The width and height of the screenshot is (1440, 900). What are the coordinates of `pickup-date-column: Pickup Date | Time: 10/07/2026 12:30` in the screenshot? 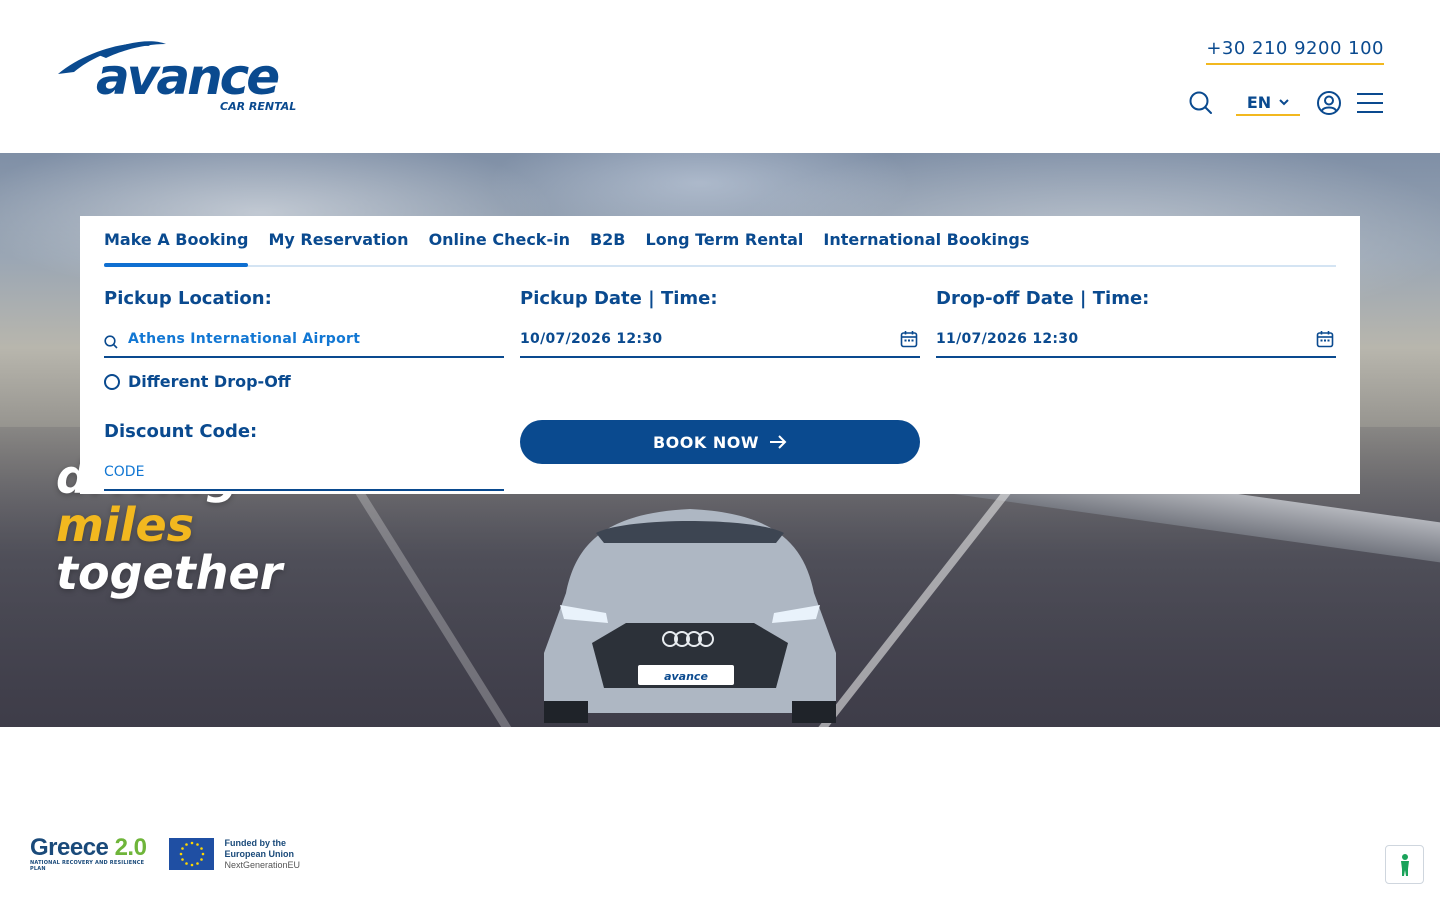 It's located at (720, 323).